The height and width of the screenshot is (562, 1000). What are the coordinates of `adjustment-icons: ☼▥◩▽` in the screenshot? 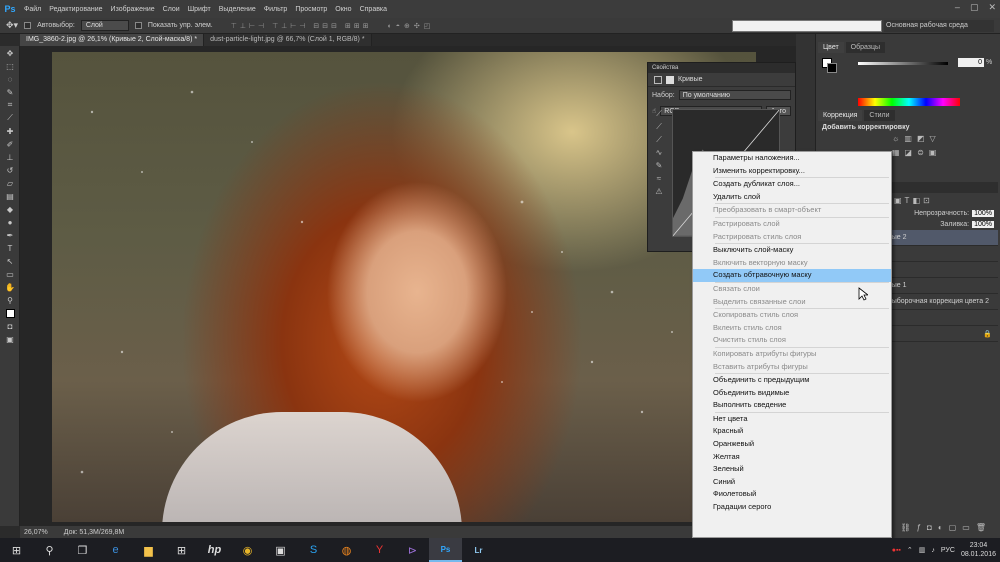 It's located at (916, 138).